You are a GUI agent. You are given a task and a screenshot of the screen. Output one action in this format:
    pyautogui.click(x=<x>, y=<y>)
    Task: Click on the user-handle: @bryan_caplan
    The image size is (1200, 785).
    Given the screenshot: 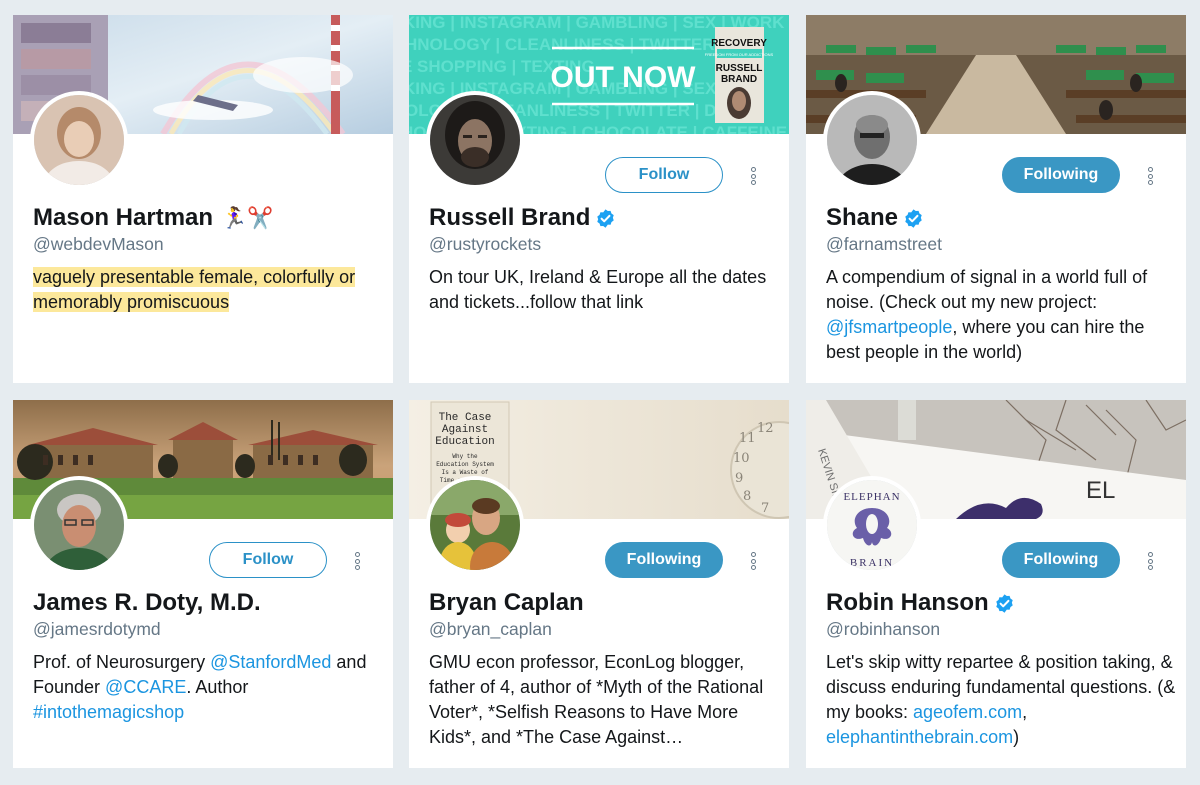 What is the action you would take?
    pyautogui.click(x=490, y=629)
    